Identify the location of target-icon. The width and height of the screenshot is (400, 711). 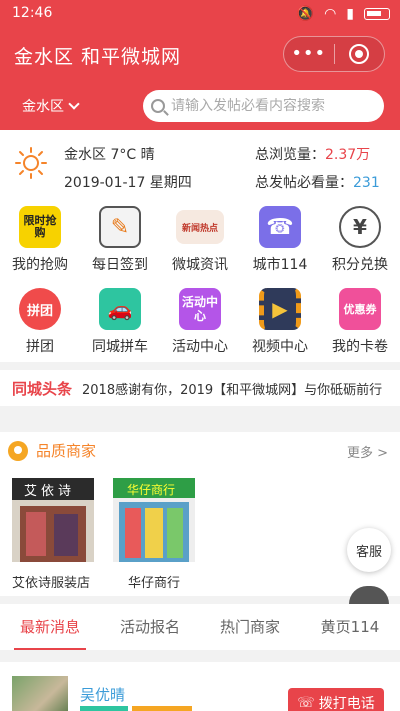
(359, 54).